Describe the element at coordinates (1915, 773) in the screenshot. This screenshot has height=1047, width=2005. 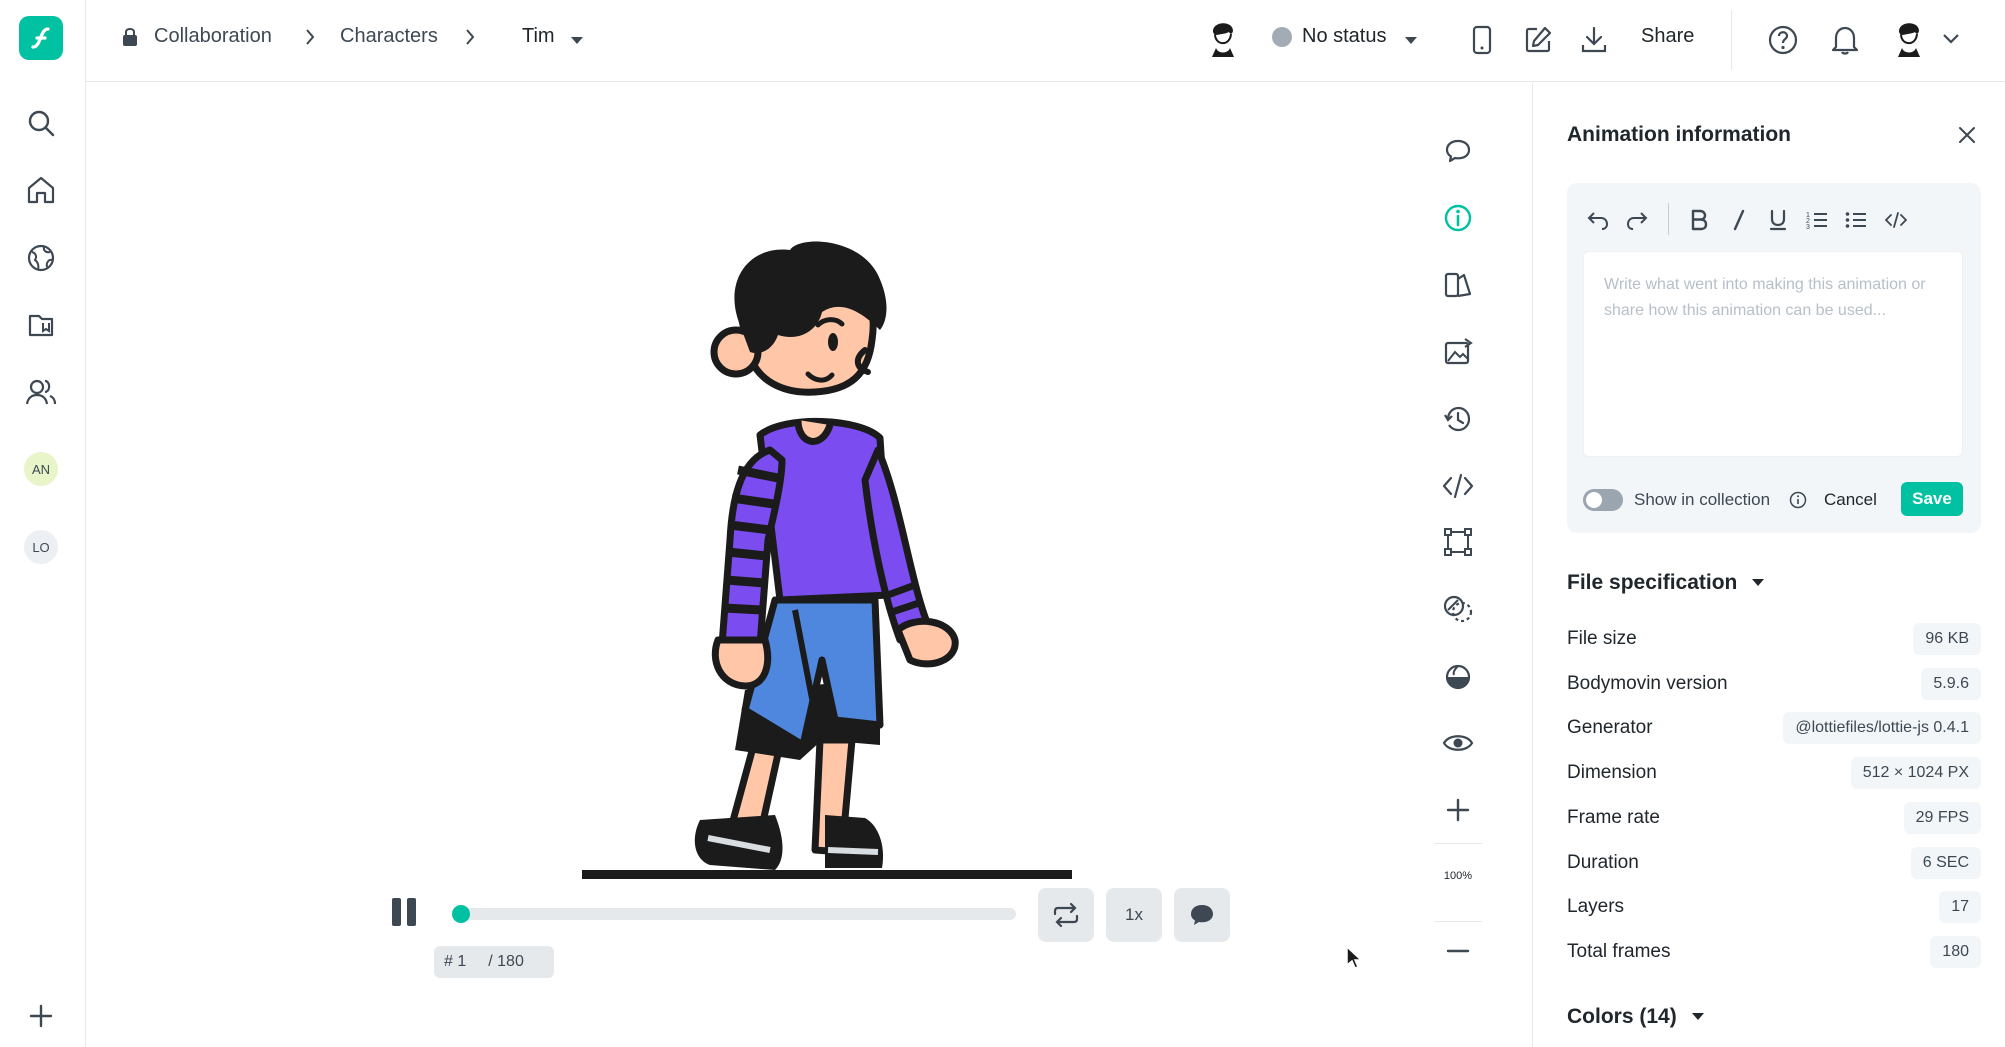
I see `spec-value: 512 × 1024 PX` at that location.